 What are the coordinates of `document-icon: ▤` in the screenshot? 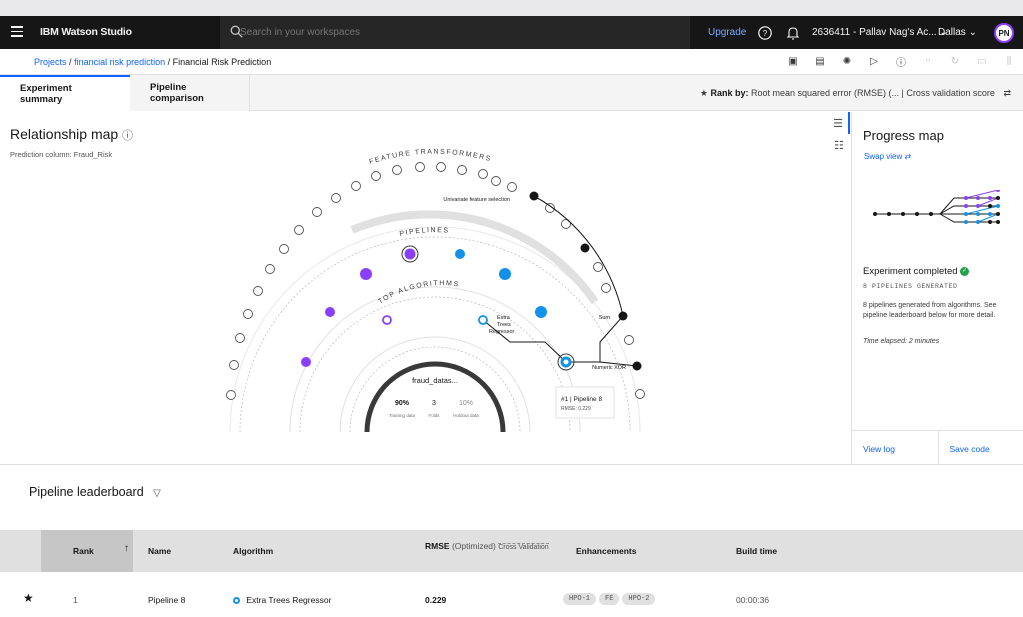 It's located at (820, 61).